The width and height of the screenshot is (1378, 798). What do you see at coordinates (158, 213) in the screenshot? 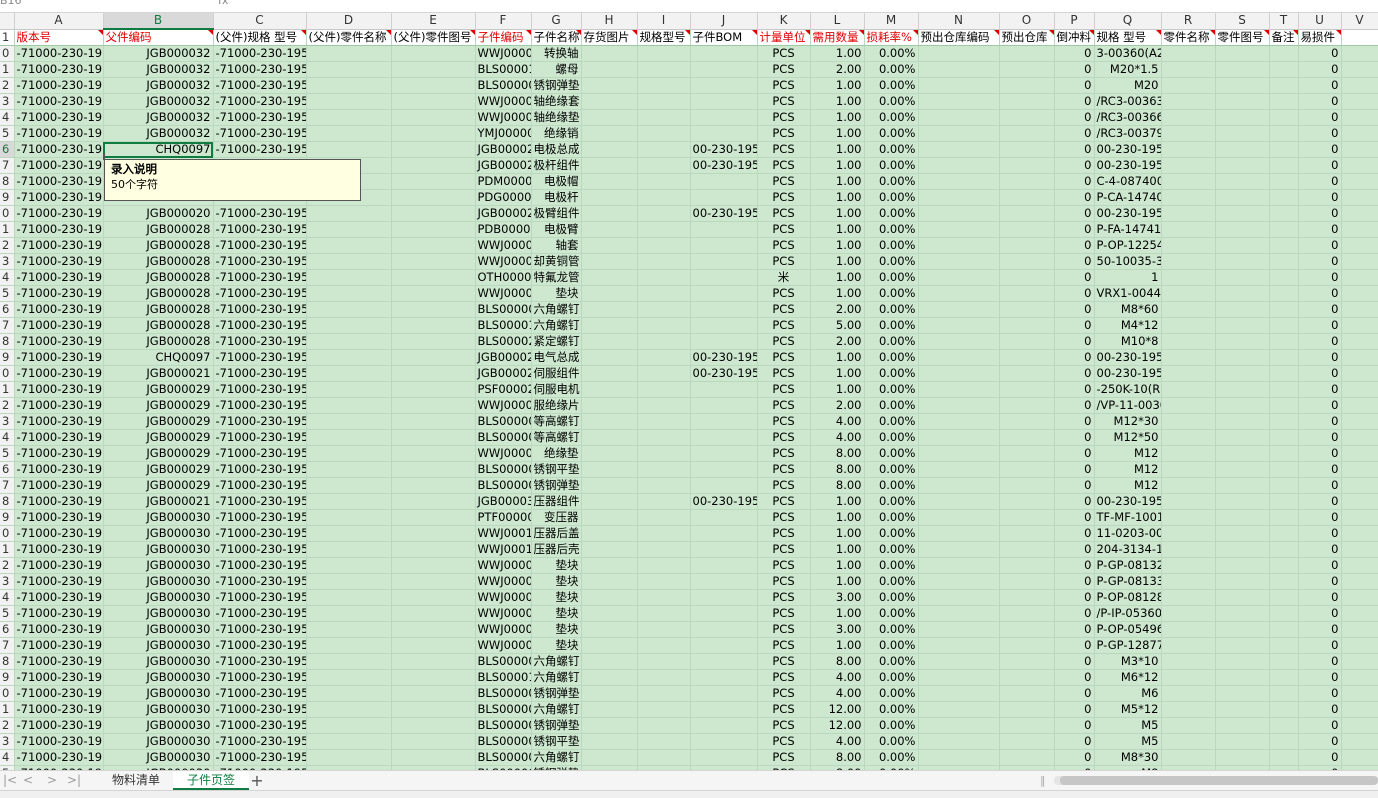
I see `cell-b: JGB000020` at bounding box center [158, 213].